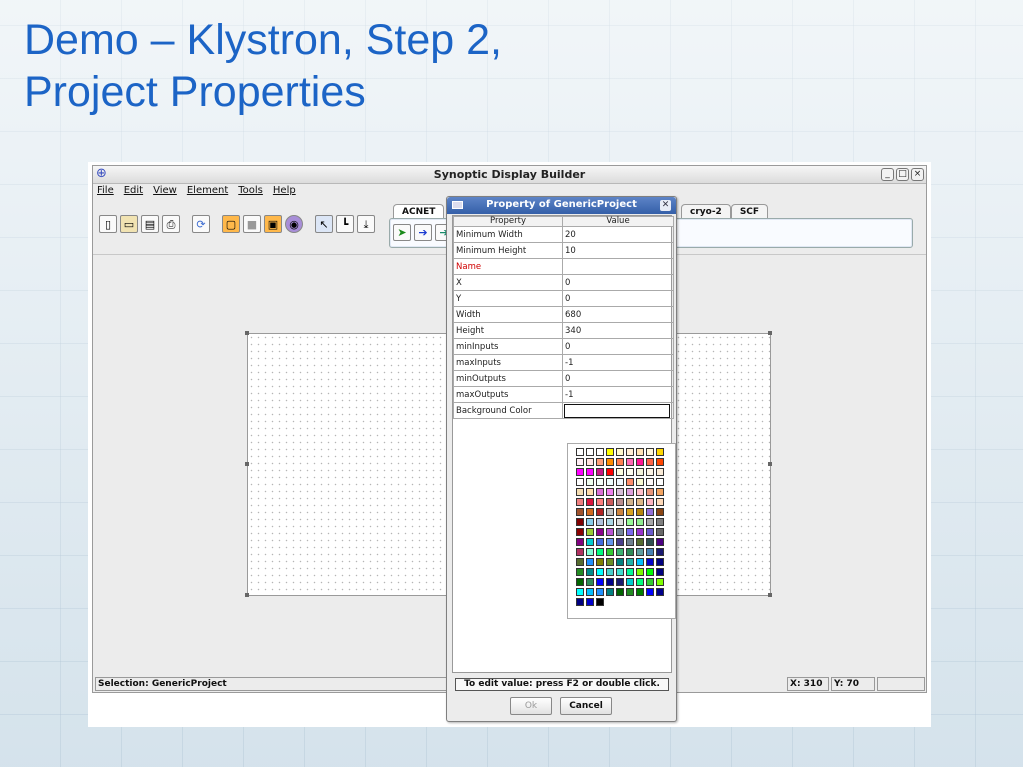  I want to click on table-row: Width 680, so click(563, 314).